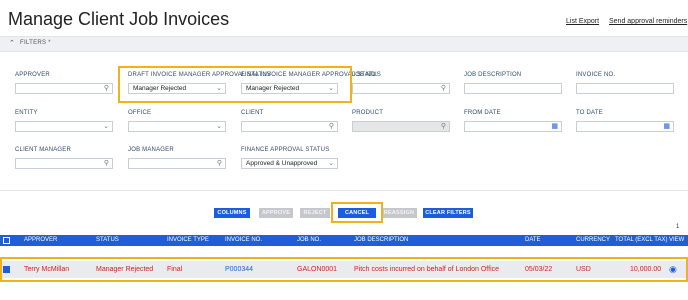  Describe the element at coordinates (646, 269) in the screenshot. I see `row-total: 10,000.00` at that location.